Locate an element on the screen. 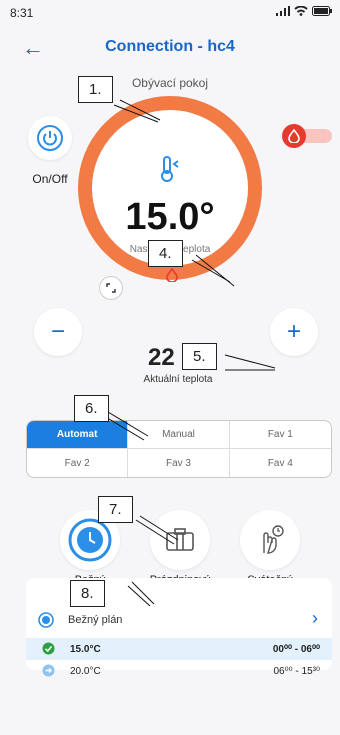 The image size is (340, 735). callout-4: 4. is located at coordinates (165, 253).